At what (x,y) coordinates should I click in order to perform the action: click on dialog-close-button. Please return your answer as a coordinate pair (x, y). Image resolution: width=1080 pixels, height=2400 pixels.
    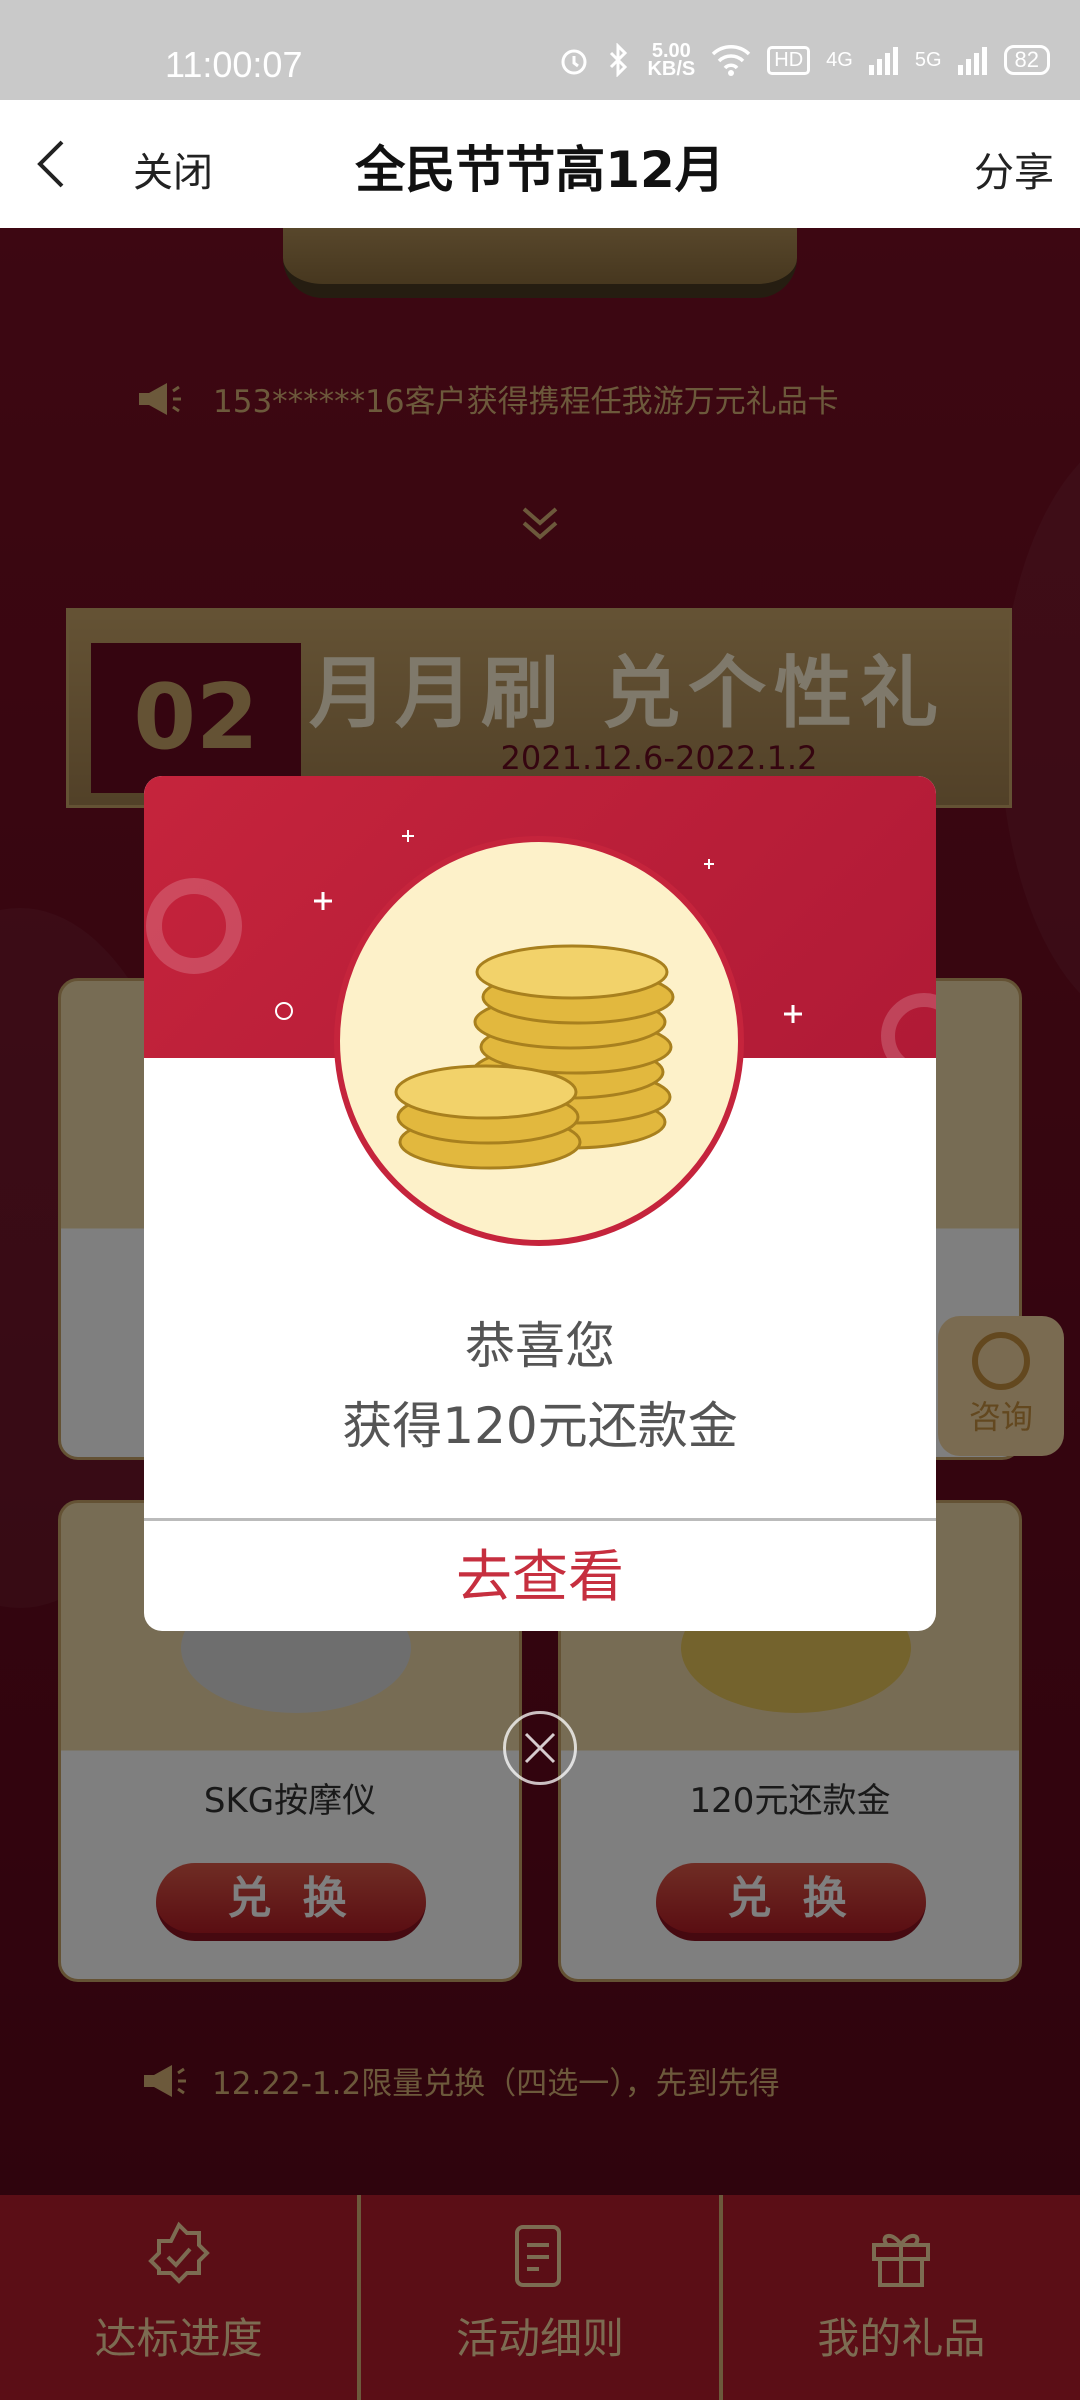
    Looking at the image, I should click on (540, 1748).